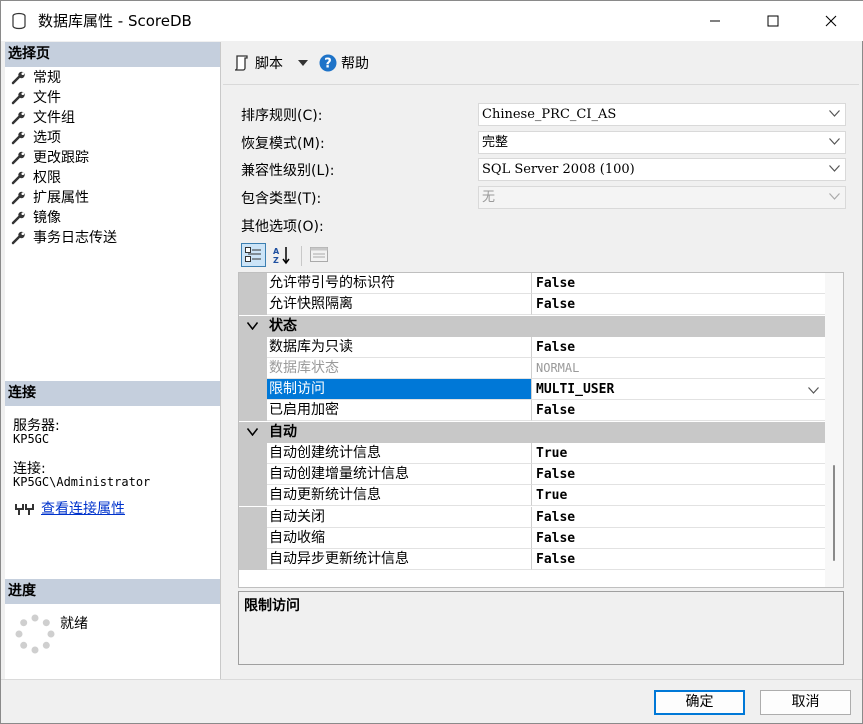 Image resolution: width=863 pixels, height=724 pixels. Describe the element at coordinates (662, 169) in the screenshot. I see `compatibility-level-combo: SQL Server 2008 (100)` at that location.